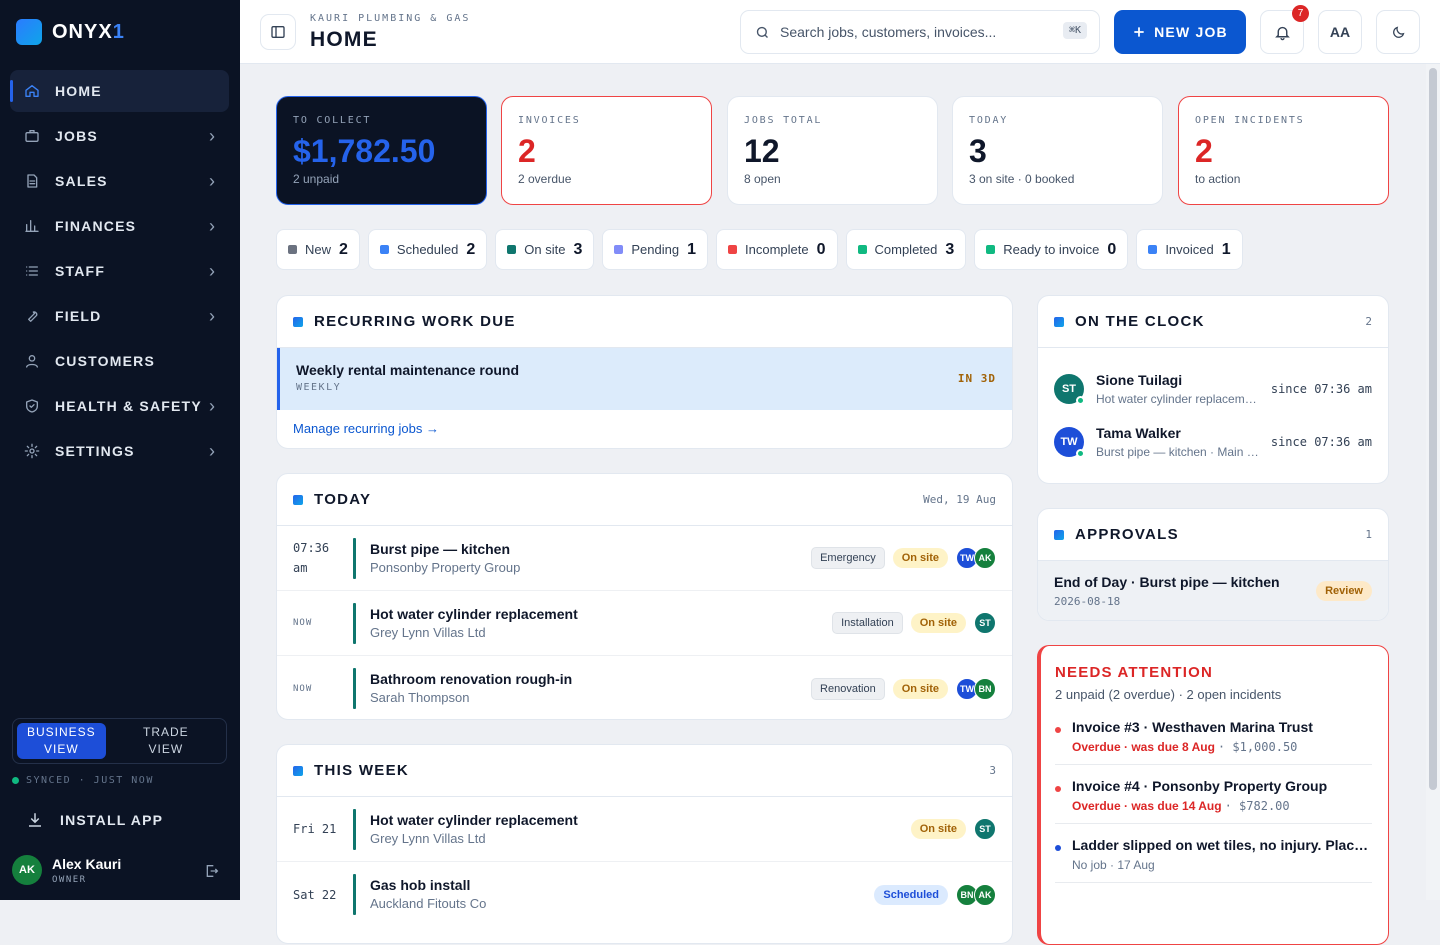  I want to click on assignee-avatar: BN, so click(985, 688).